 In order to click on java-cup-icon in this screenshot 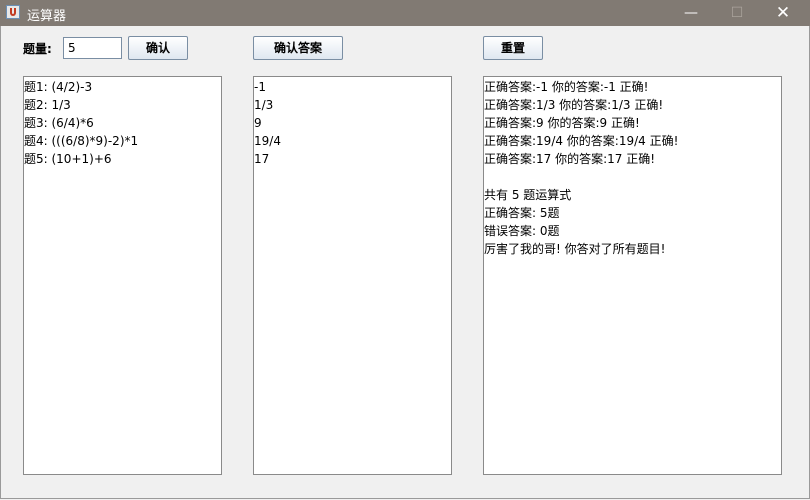, I will do `click(13, 12)`.